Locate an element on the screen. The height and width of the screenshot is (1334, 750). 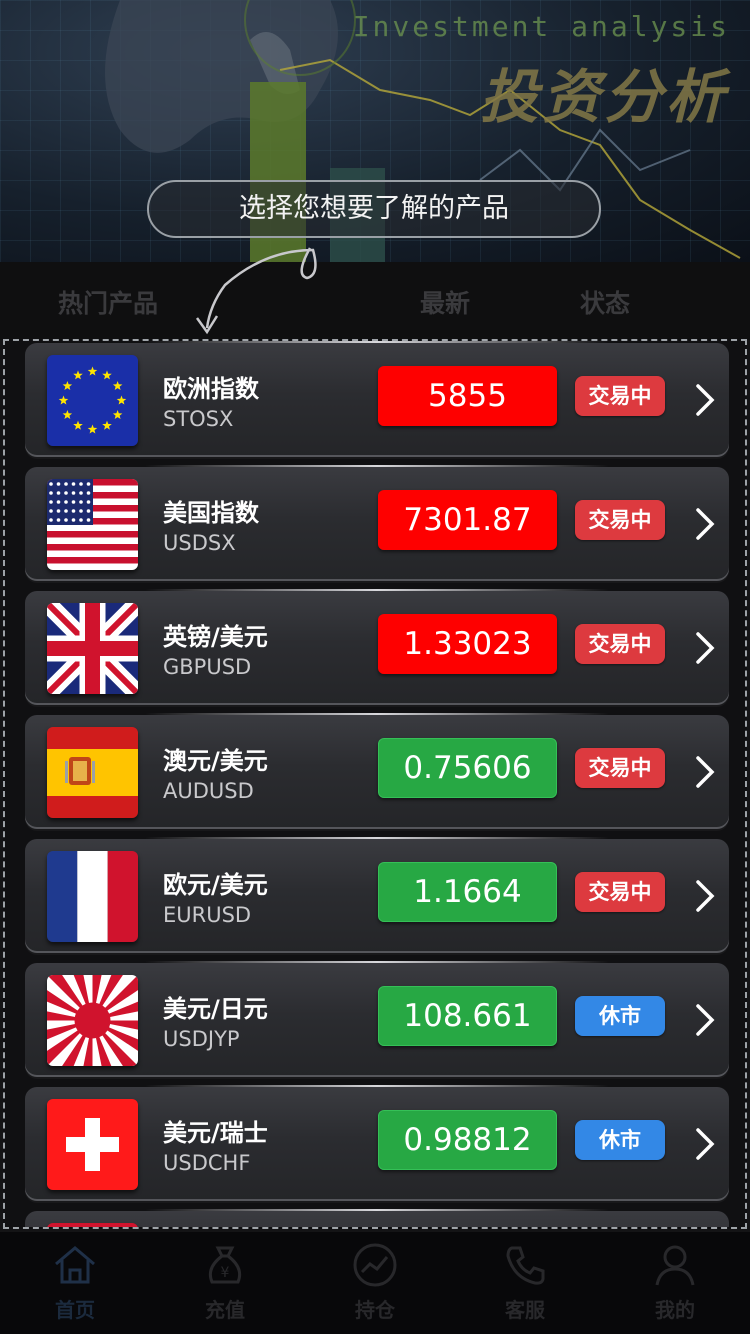
product-code: USDJYP is located at coordinates (201, 1039).